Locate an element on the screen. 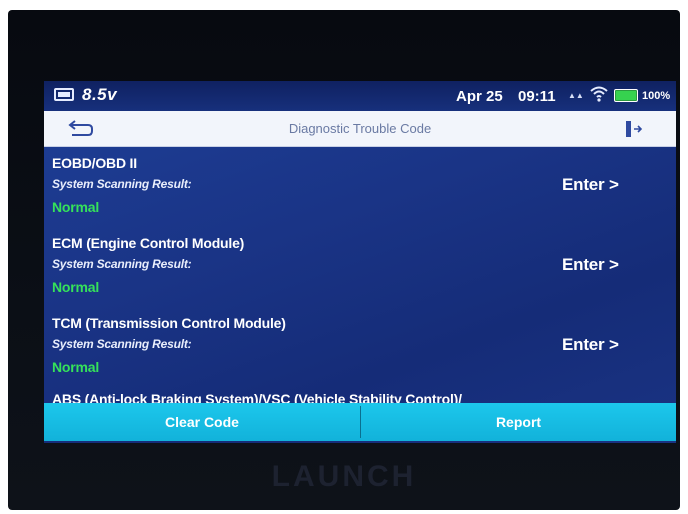 This screenshot has height=514, width=688. battery-level-fill is located at coordinates (626, 95).